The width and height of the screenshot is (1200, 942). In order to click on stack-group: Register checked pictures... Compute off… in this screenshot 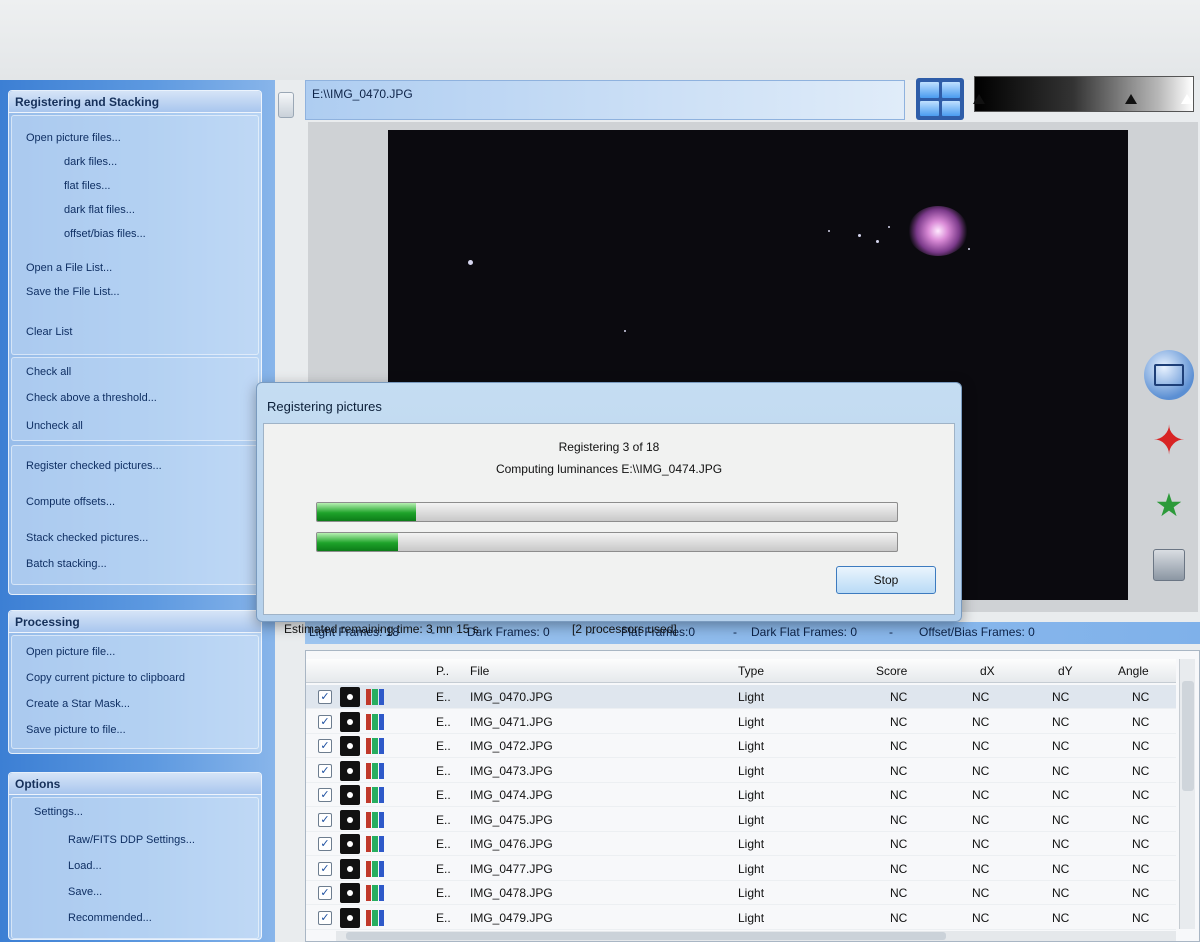, I will do `click(135, 515)`.